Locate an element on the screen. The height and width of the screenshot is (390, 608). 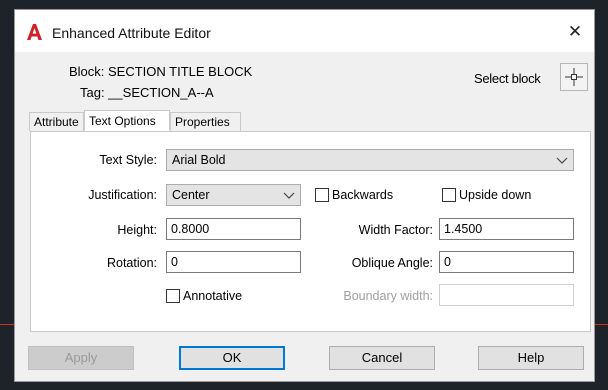
background-drawing-line-right is located at coordinates (601, 324).